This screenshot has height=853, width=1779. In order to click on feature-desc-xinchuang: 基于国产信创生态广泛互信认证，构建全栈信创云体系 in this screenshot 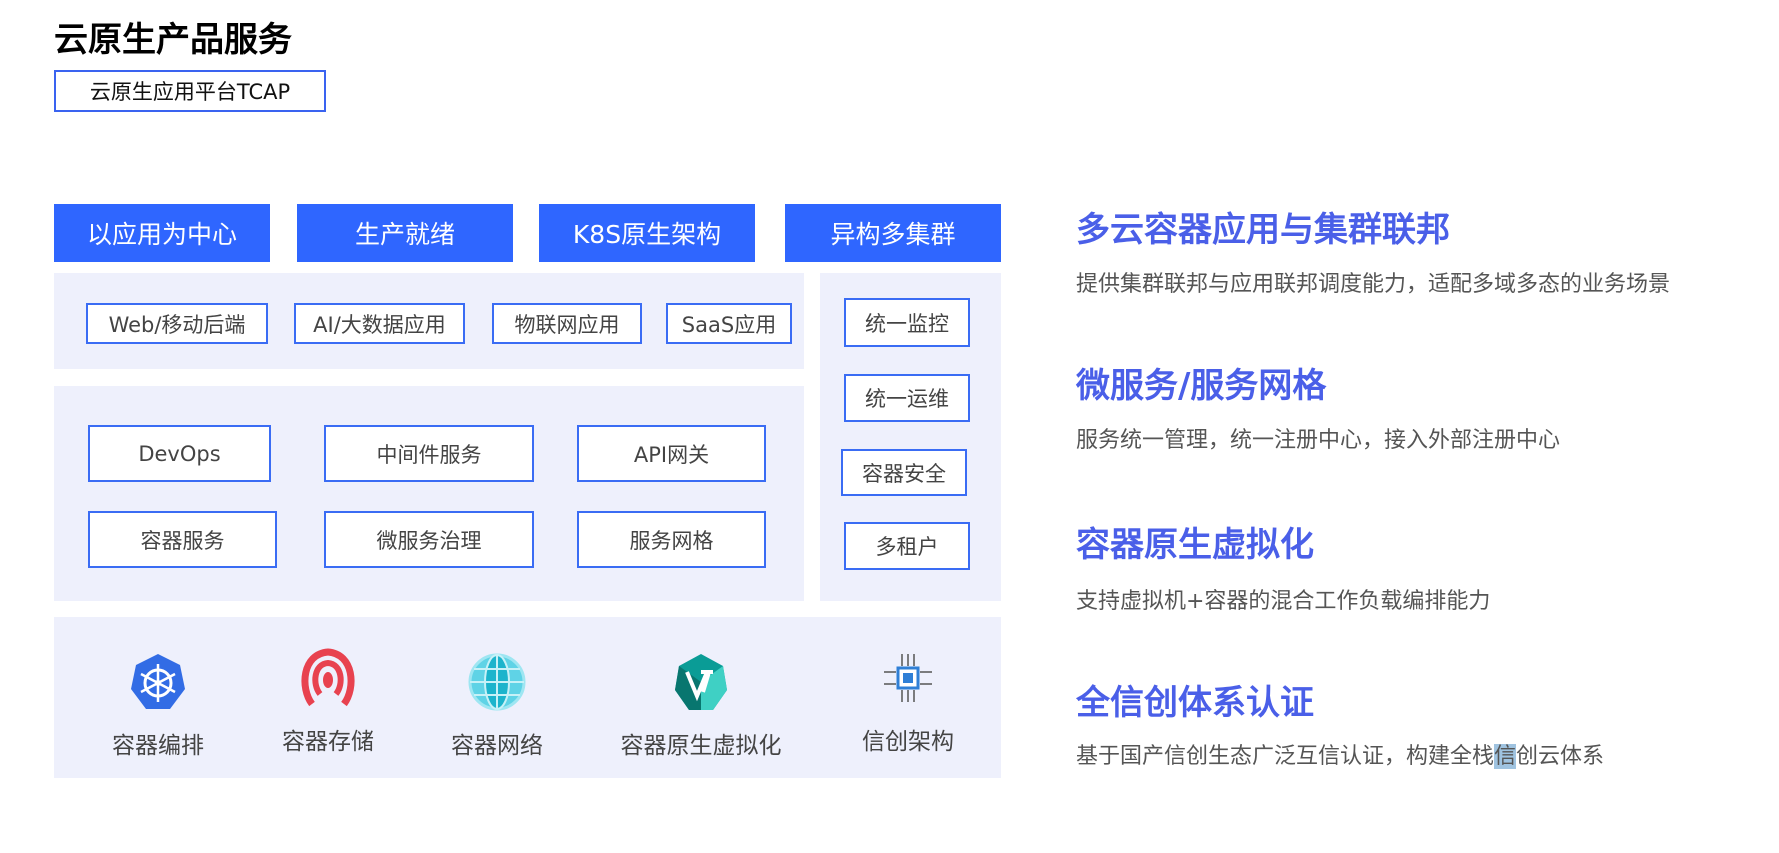, I will do `click(1340, 754)`.